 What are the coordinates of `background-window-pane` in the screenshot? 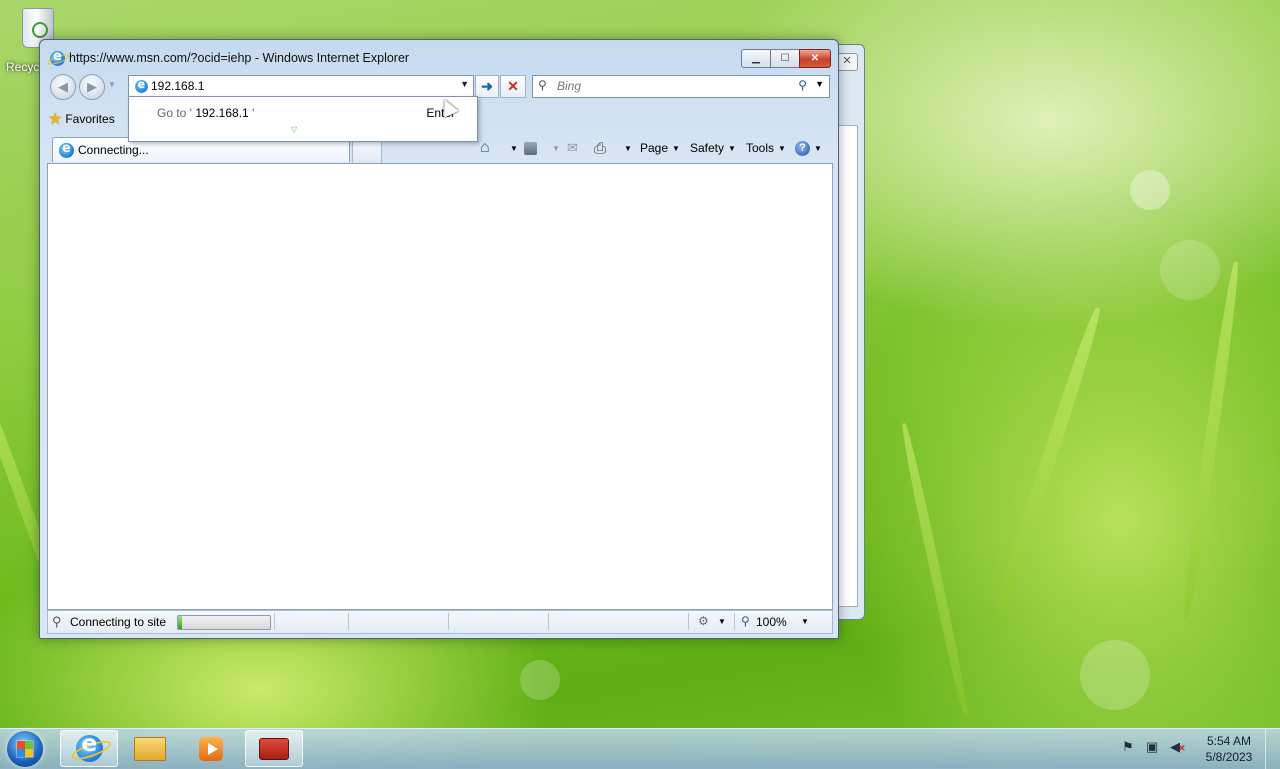 It's located at (847, 366).